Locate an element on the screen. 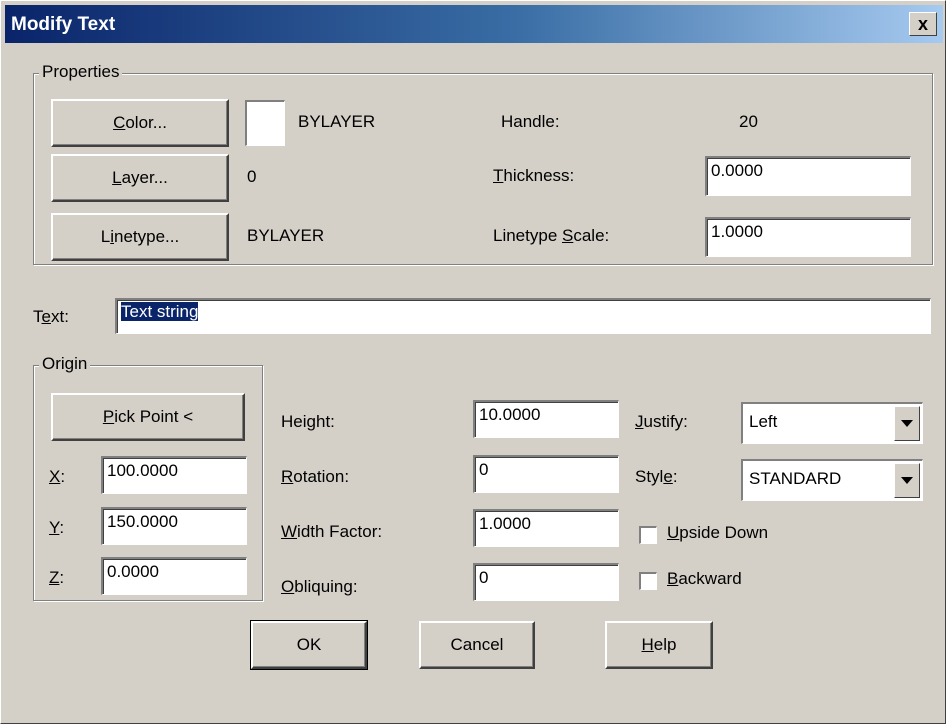  obliquing-field: 0 is located at coordinates (546, 582).